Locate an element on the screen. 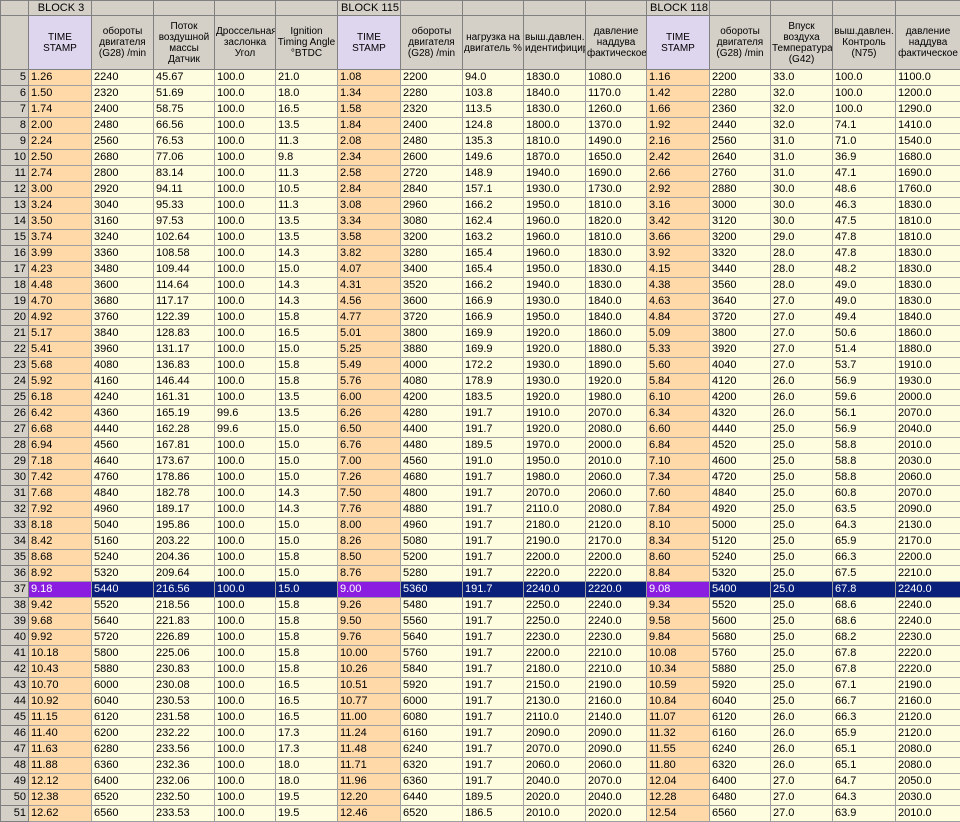 This screenshot has height=822, width=960. timestamp-cell: 2.24 is located at coordinates (60, 142).